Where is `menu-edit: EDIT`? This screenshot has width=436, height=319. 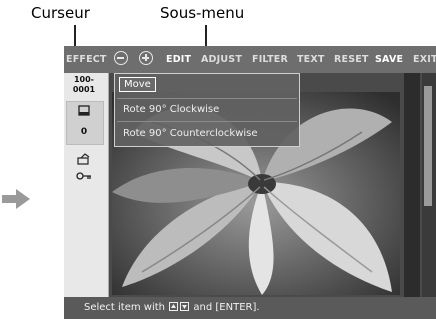 menu-edit: EDIT is located at coordinates (178, 59).